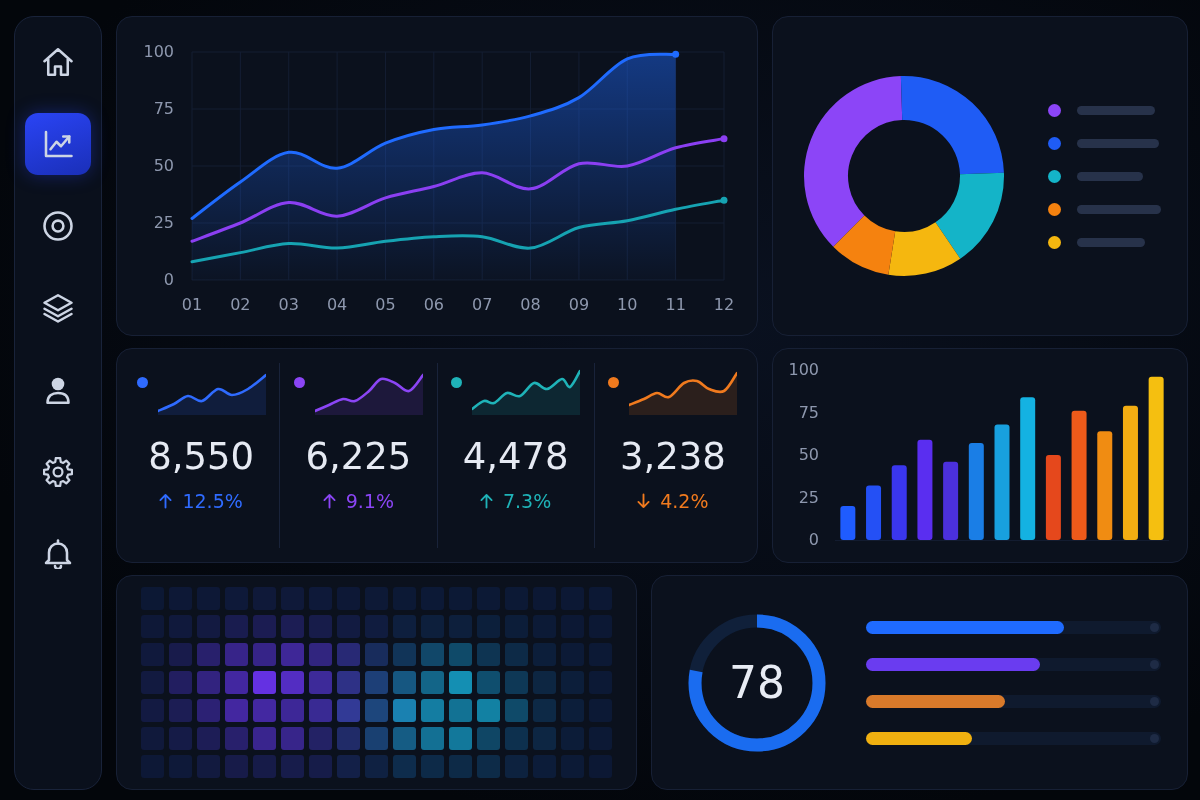  I want to click on axis-label: 05, so click(385, 304).